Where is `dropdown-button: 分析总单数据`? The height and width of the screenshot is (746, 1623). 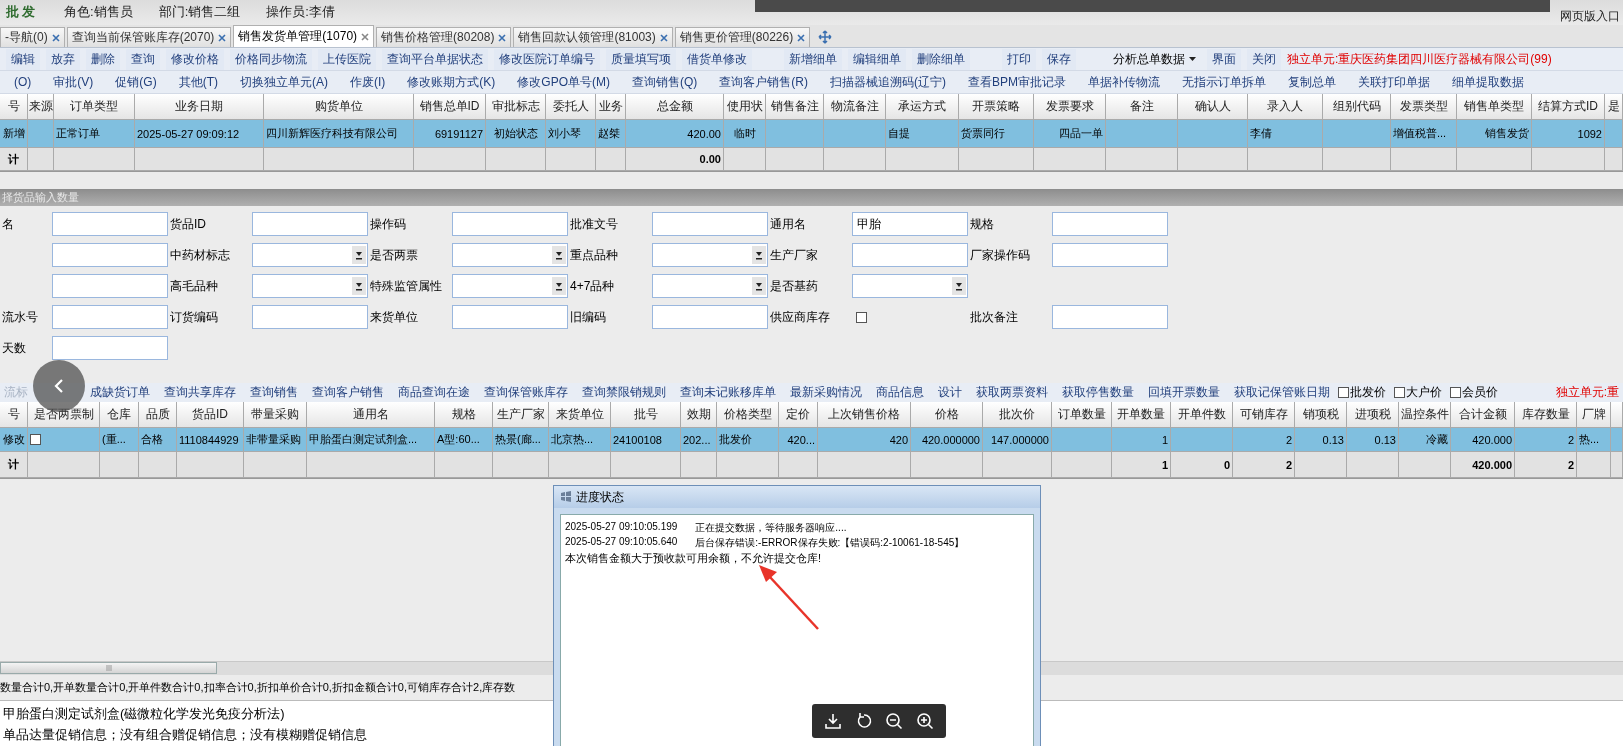 dropdown-button: 分析总单数据 is located at coordinates (1154, 59).